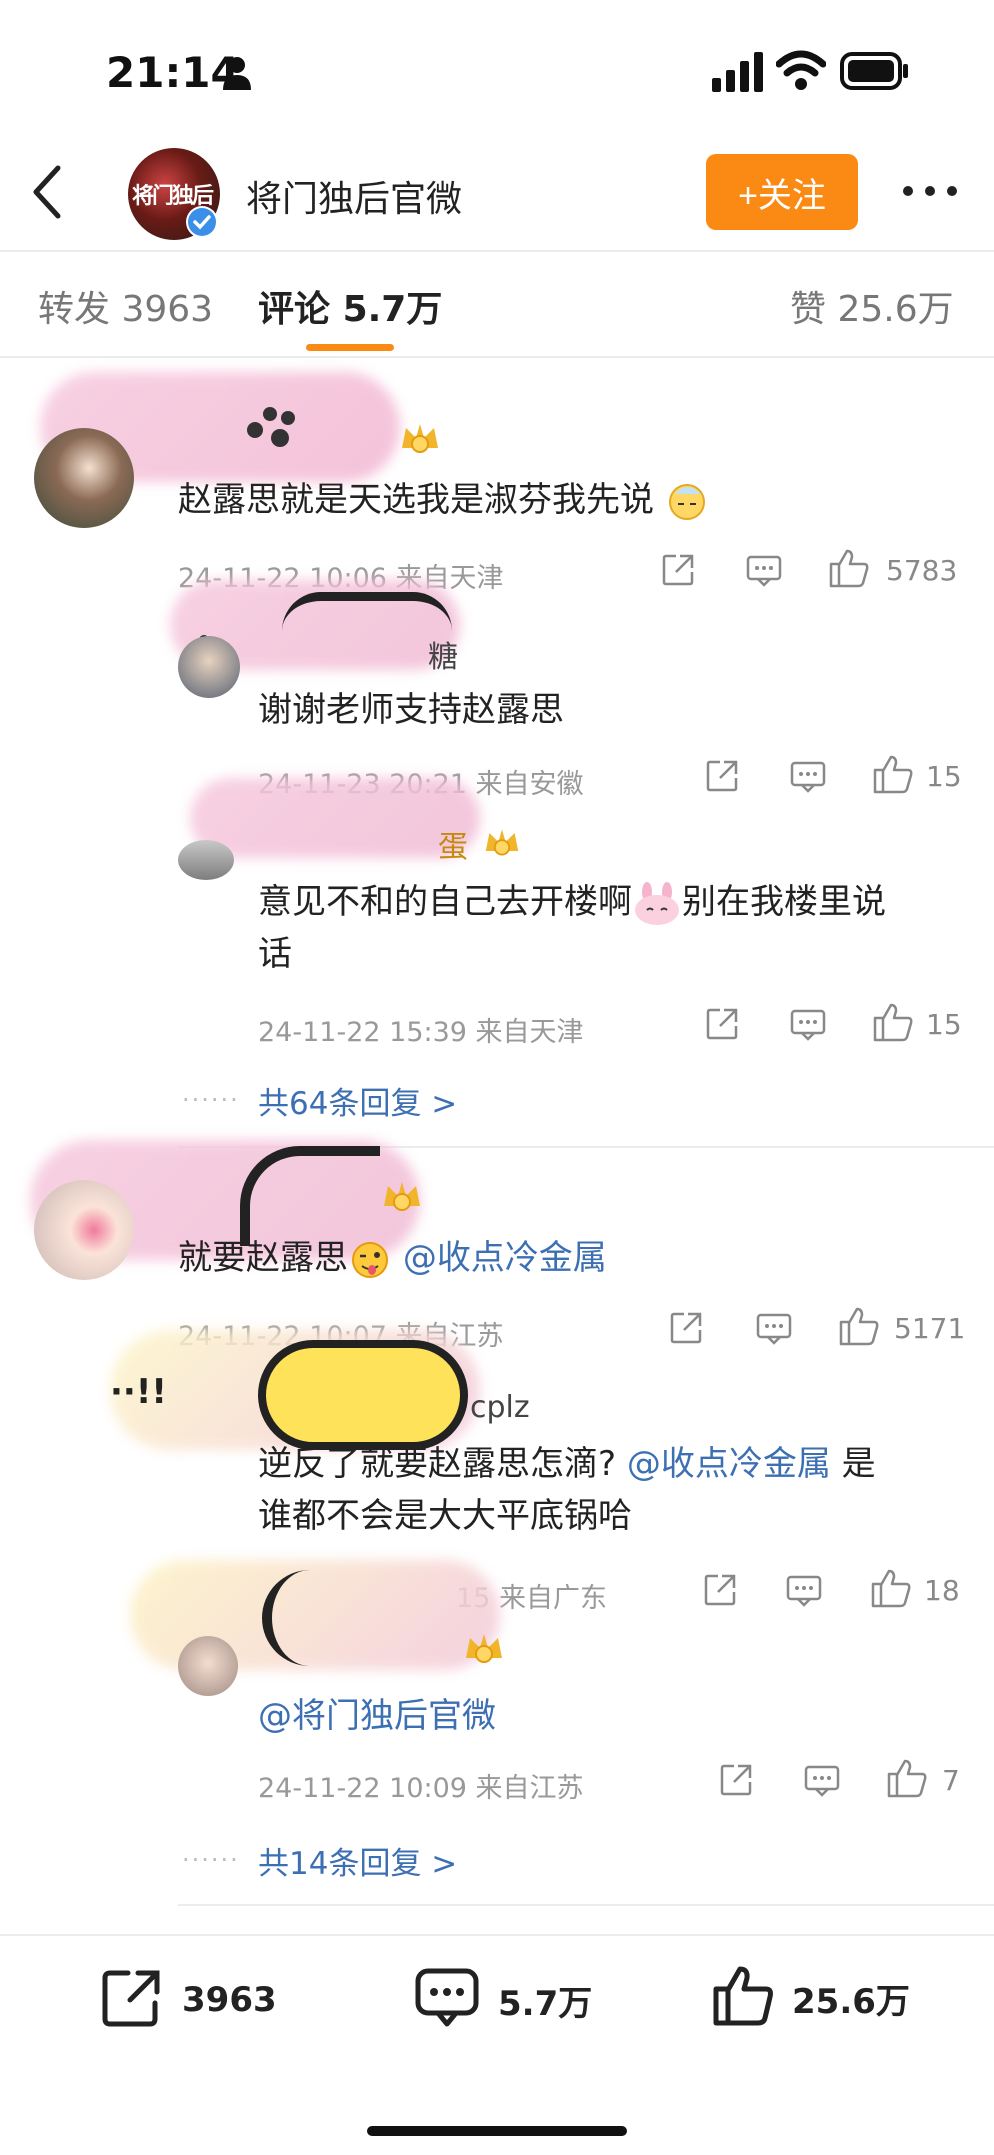 This screenshot has width=994, height=2155. I want to click on comment-text: 赵露思就是天选我是淑芬我先说, so click(443, 500).